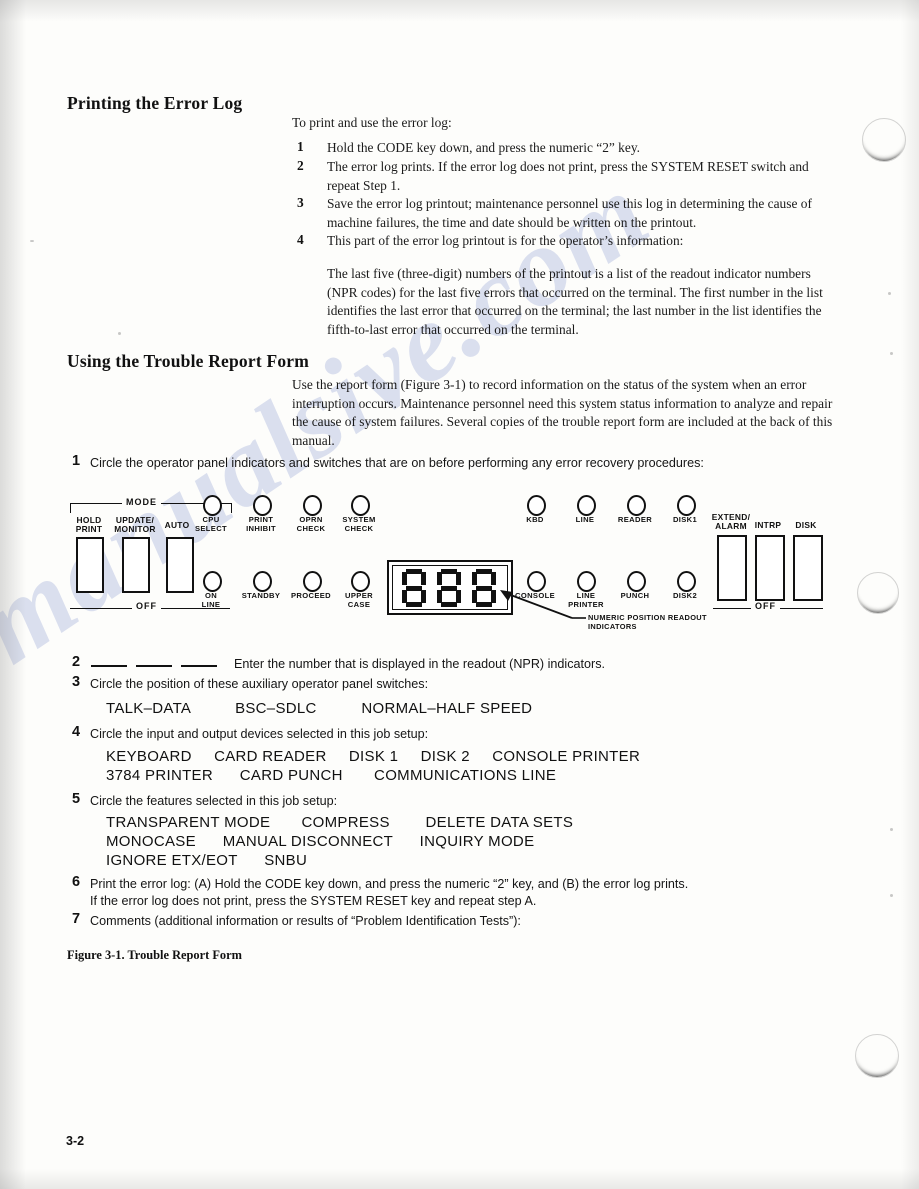  Describe the element at coordinates (310, 595) in the screenshot. I see `lamp-label-proceed: PROCEED` at that location.